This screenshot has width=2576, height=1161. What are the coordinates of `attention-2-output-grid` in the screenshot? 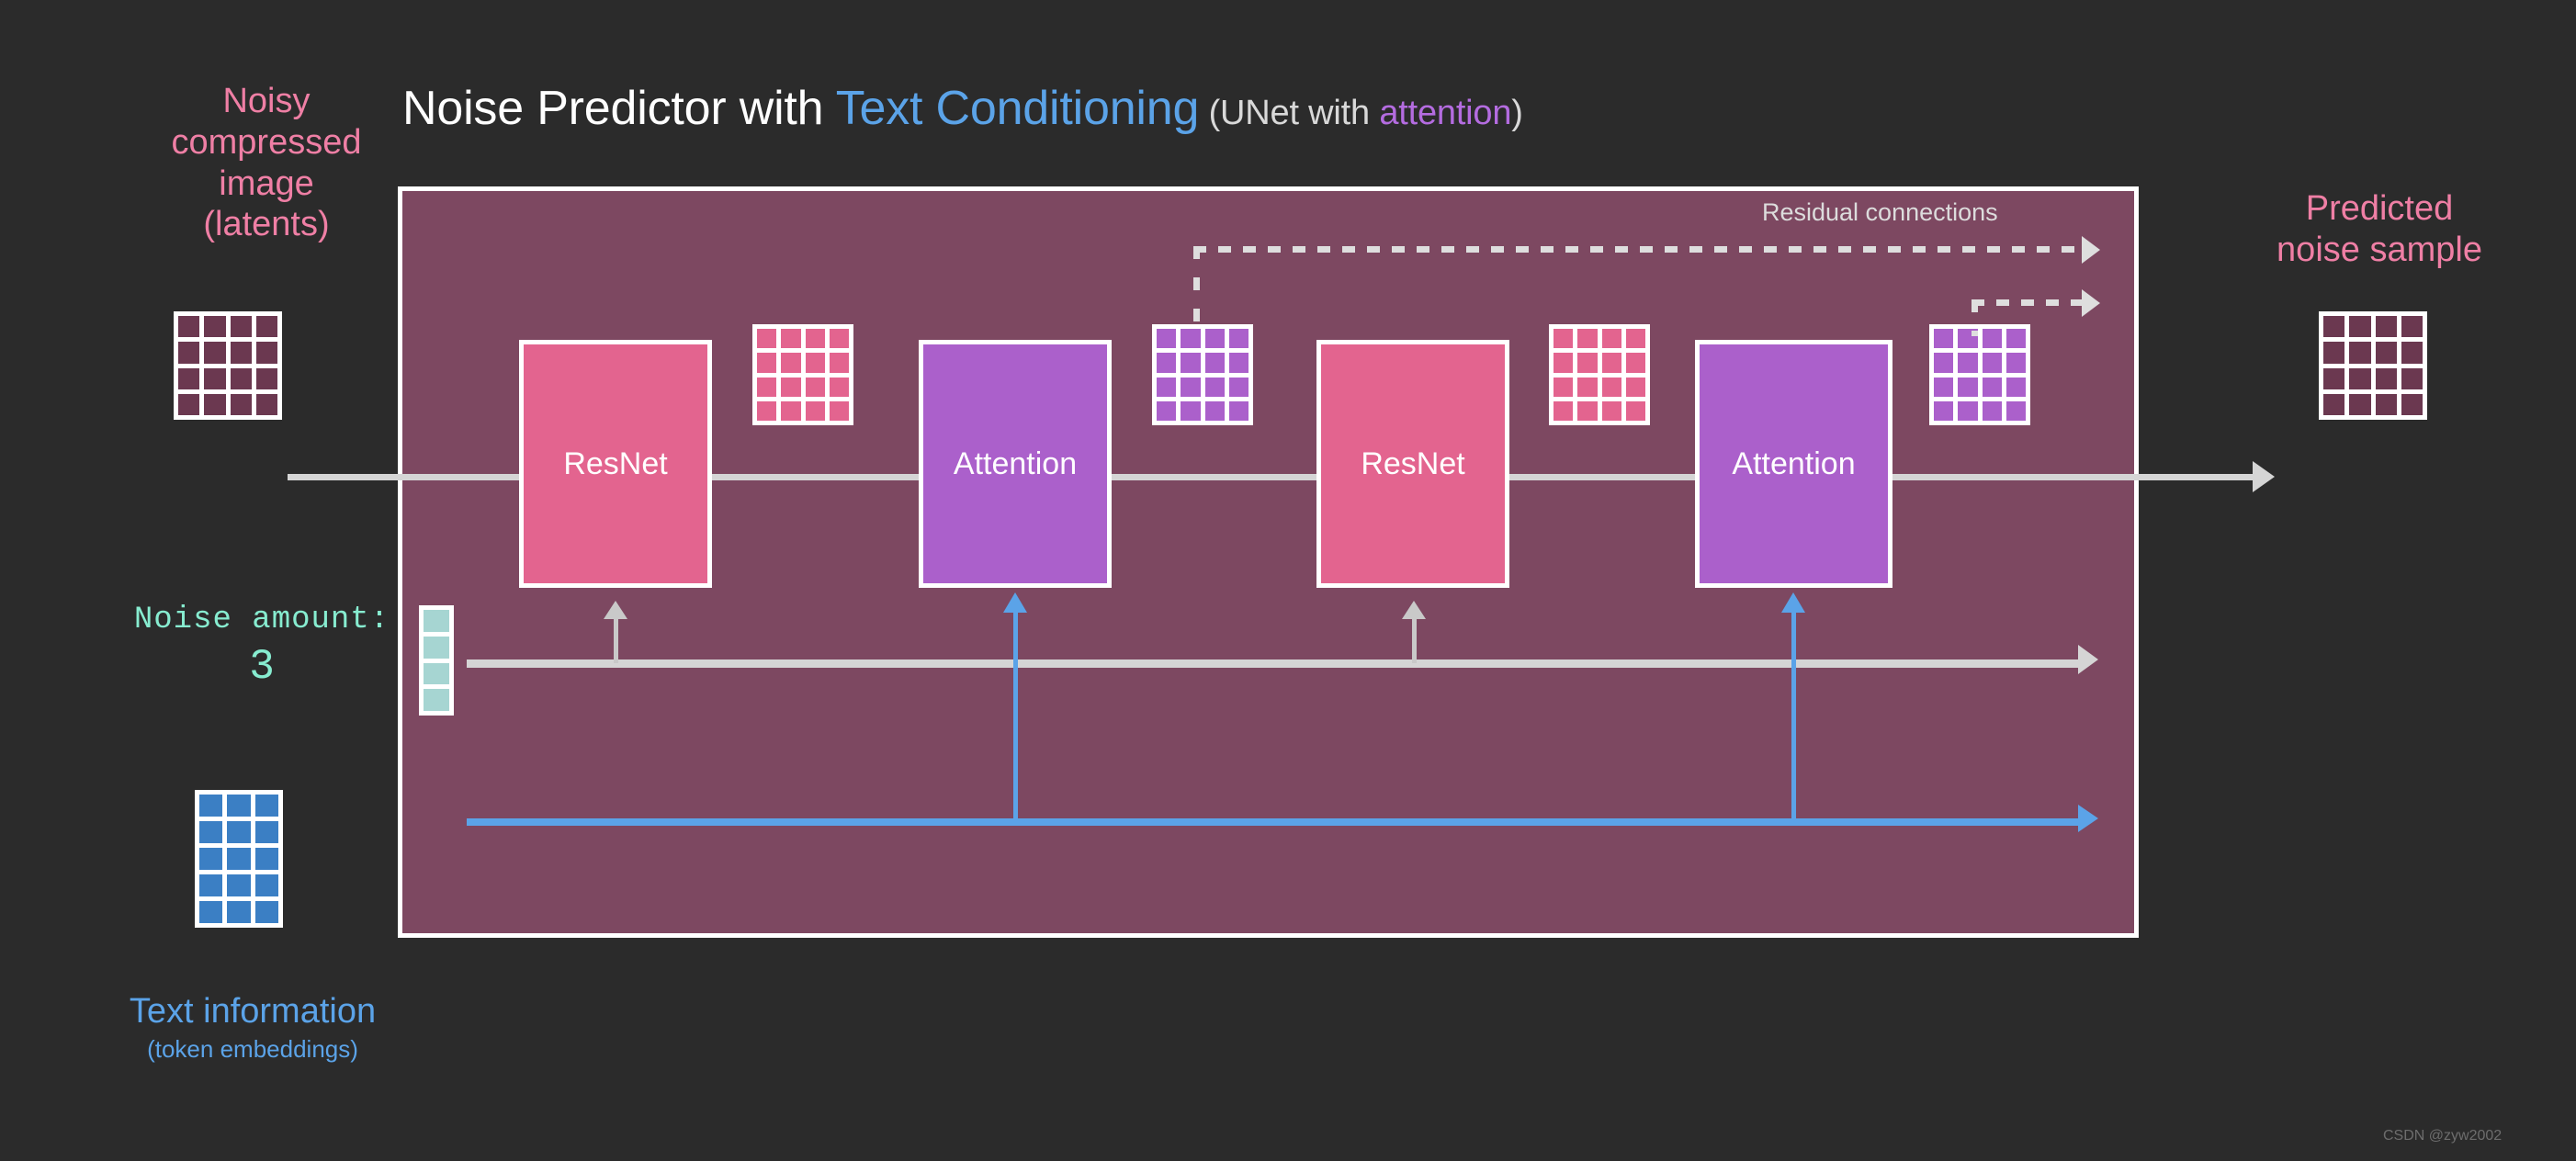 It's located at (1979, 374).